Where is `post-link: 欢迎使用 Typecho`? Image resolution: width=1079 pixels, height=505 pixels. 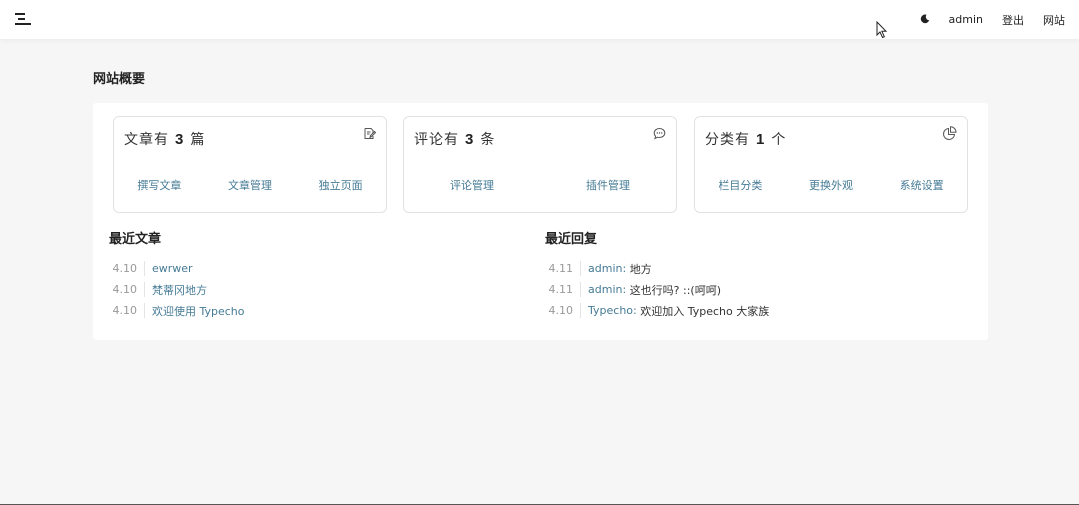 post-link: 欢迎使用 Typecho is located at coordinates (198, 311).